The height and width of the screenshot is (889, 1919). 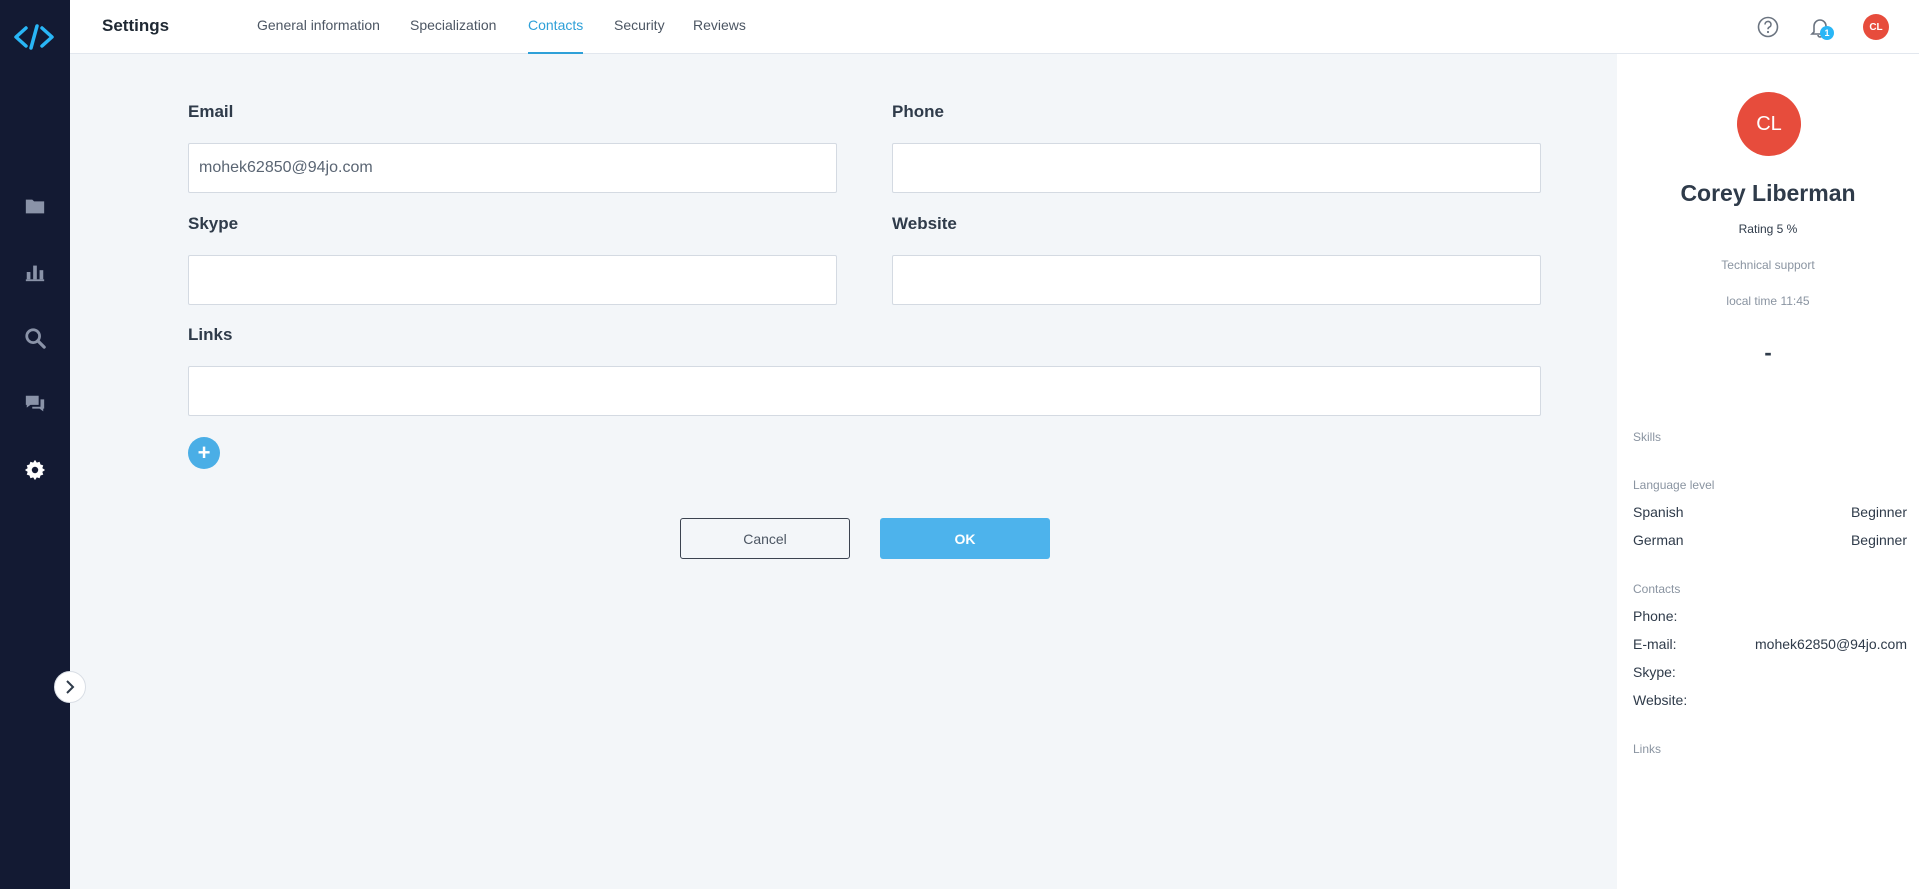 What do you see at coordinates (1658, 512) in the screenshot?
I see `language-name: Spanish` at bounding box center [1658, 512].